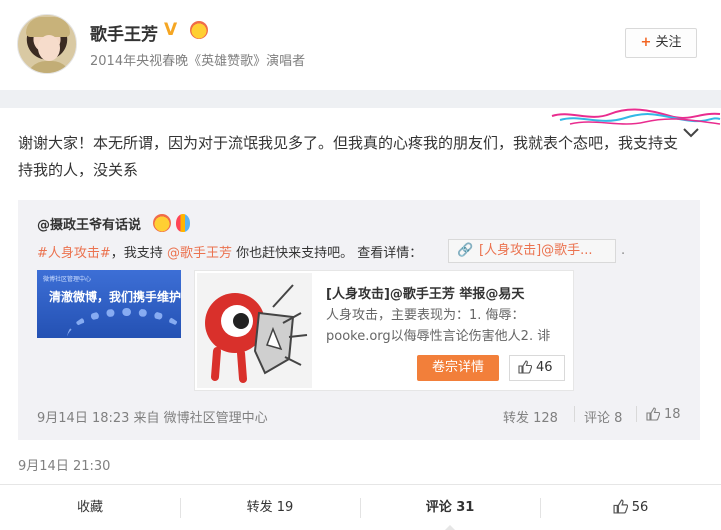  I want to click on mention-link: @歌手王芳, so click(199, 253).